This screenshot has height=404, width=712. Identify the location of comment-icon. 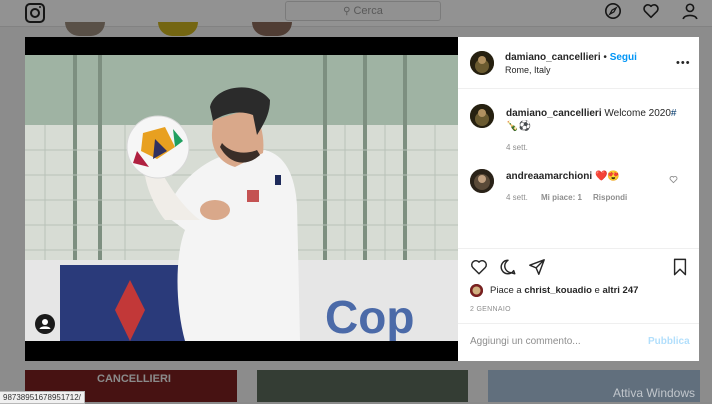
(508, 267).